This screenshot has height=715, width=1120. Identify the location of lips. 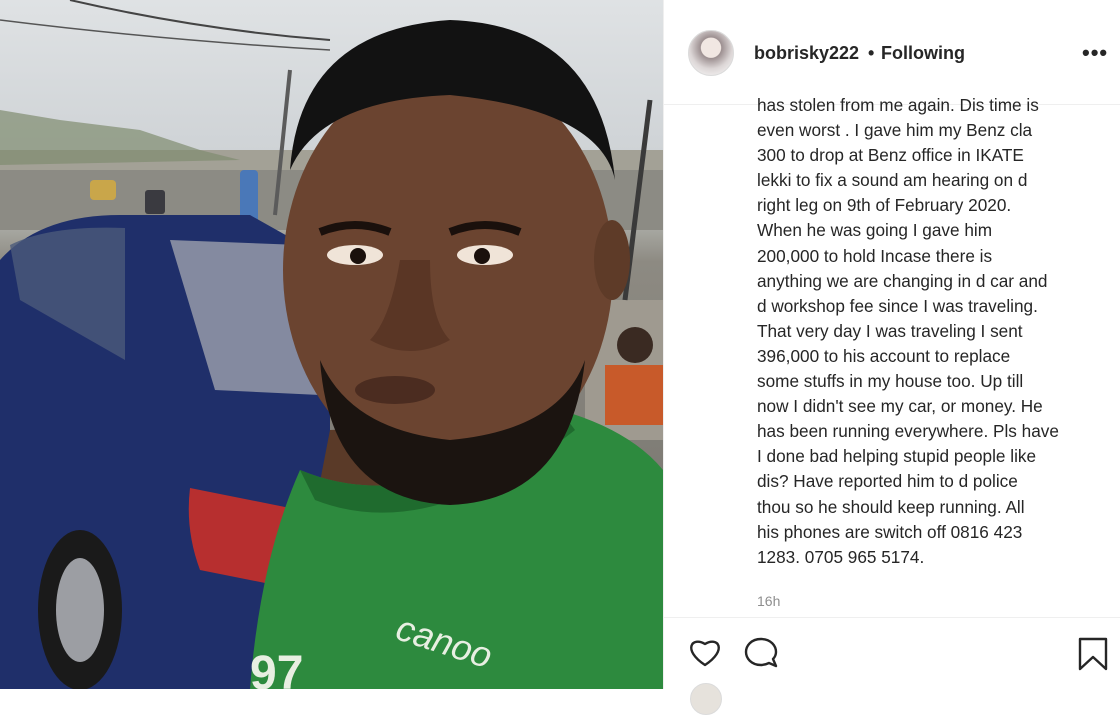
(395, 390).